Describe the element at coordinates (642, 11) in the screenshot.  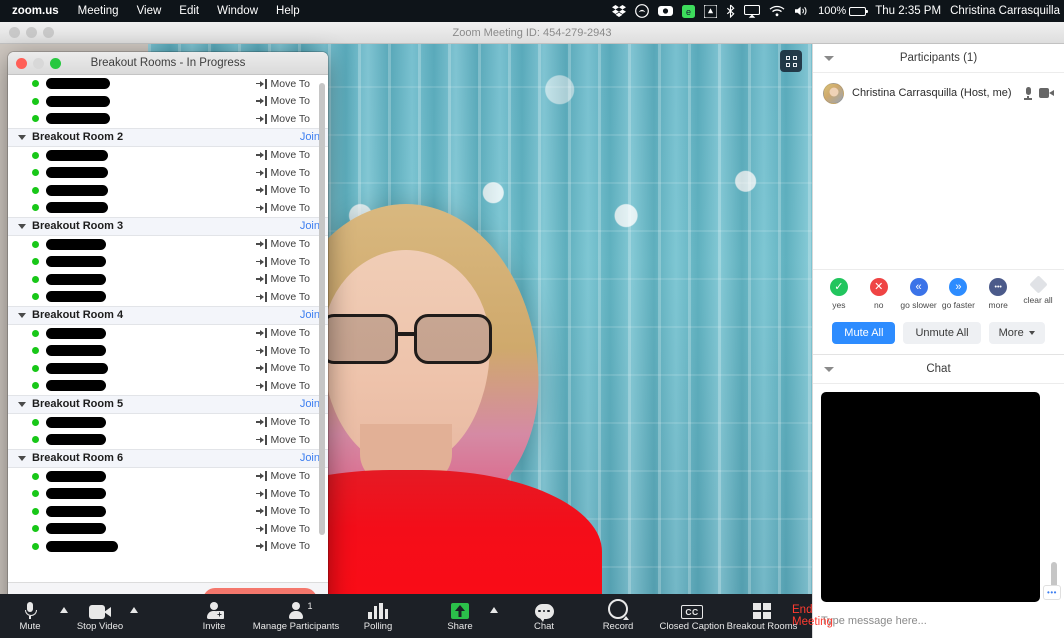
I see `adobe-cc-icon` at that location.